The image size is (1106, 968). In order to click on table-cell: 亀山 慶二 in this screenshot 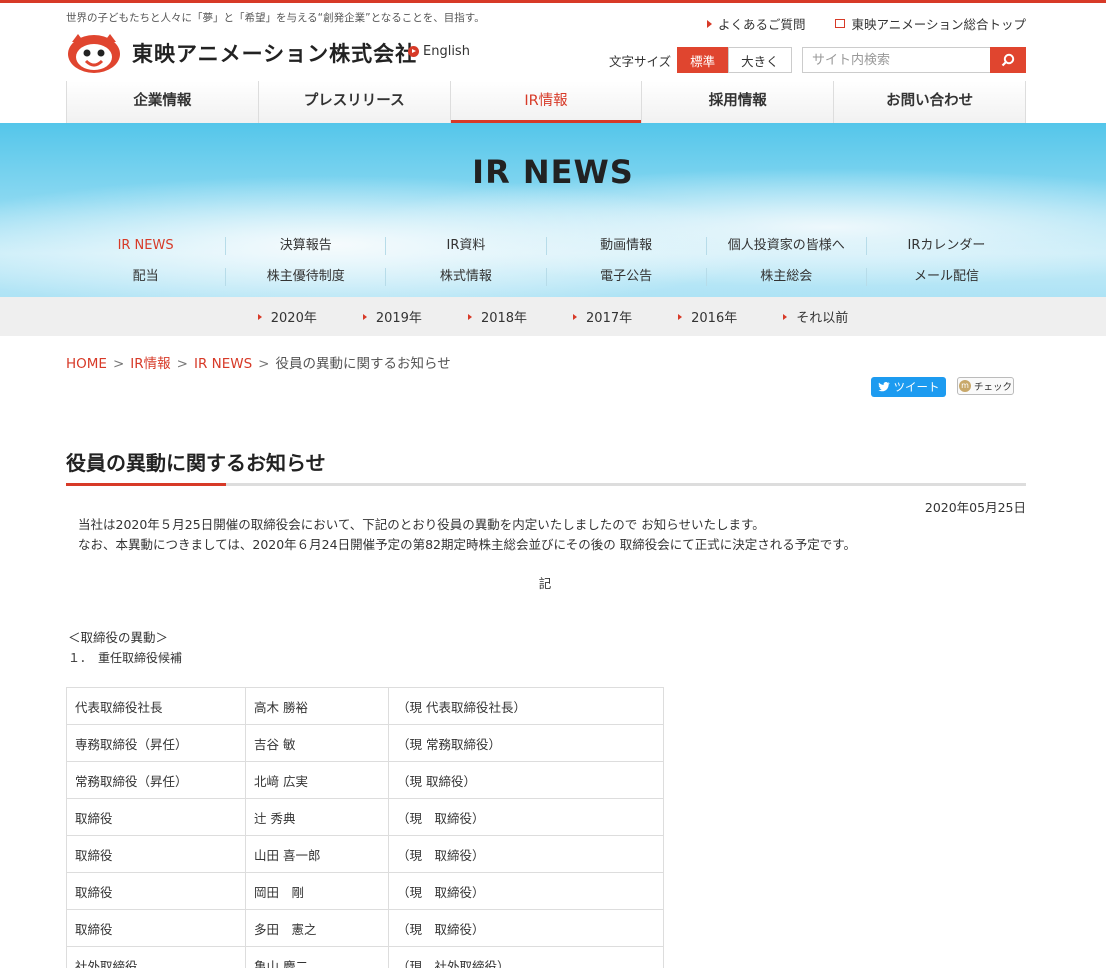, I will do `click(317, 957)`.